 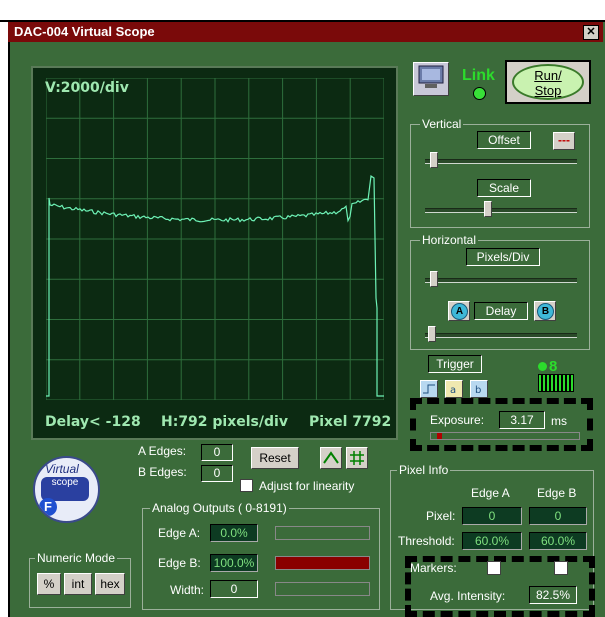 I want to click on a-edges-value: 0, so click(x=217, y=452).